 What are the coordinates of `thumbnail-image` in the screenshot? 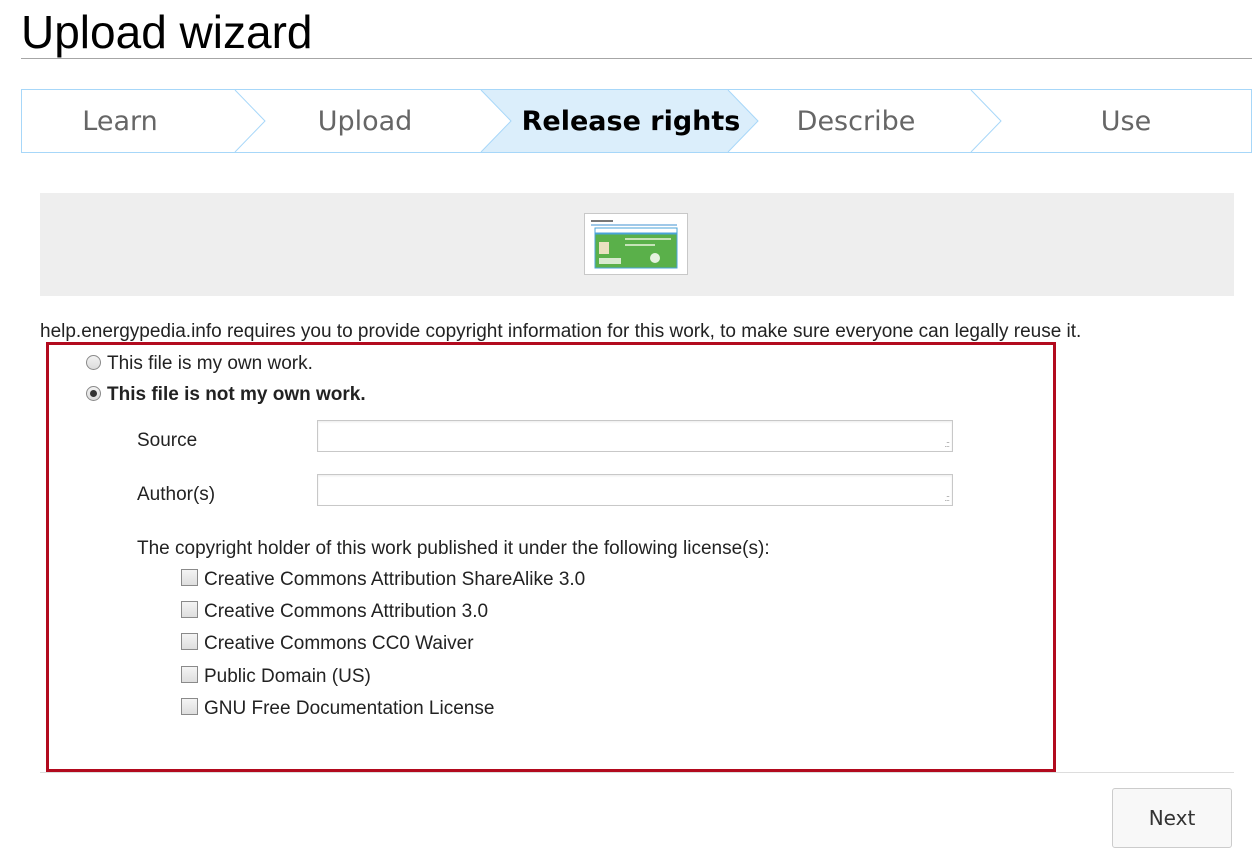 It's located at (634, 244).